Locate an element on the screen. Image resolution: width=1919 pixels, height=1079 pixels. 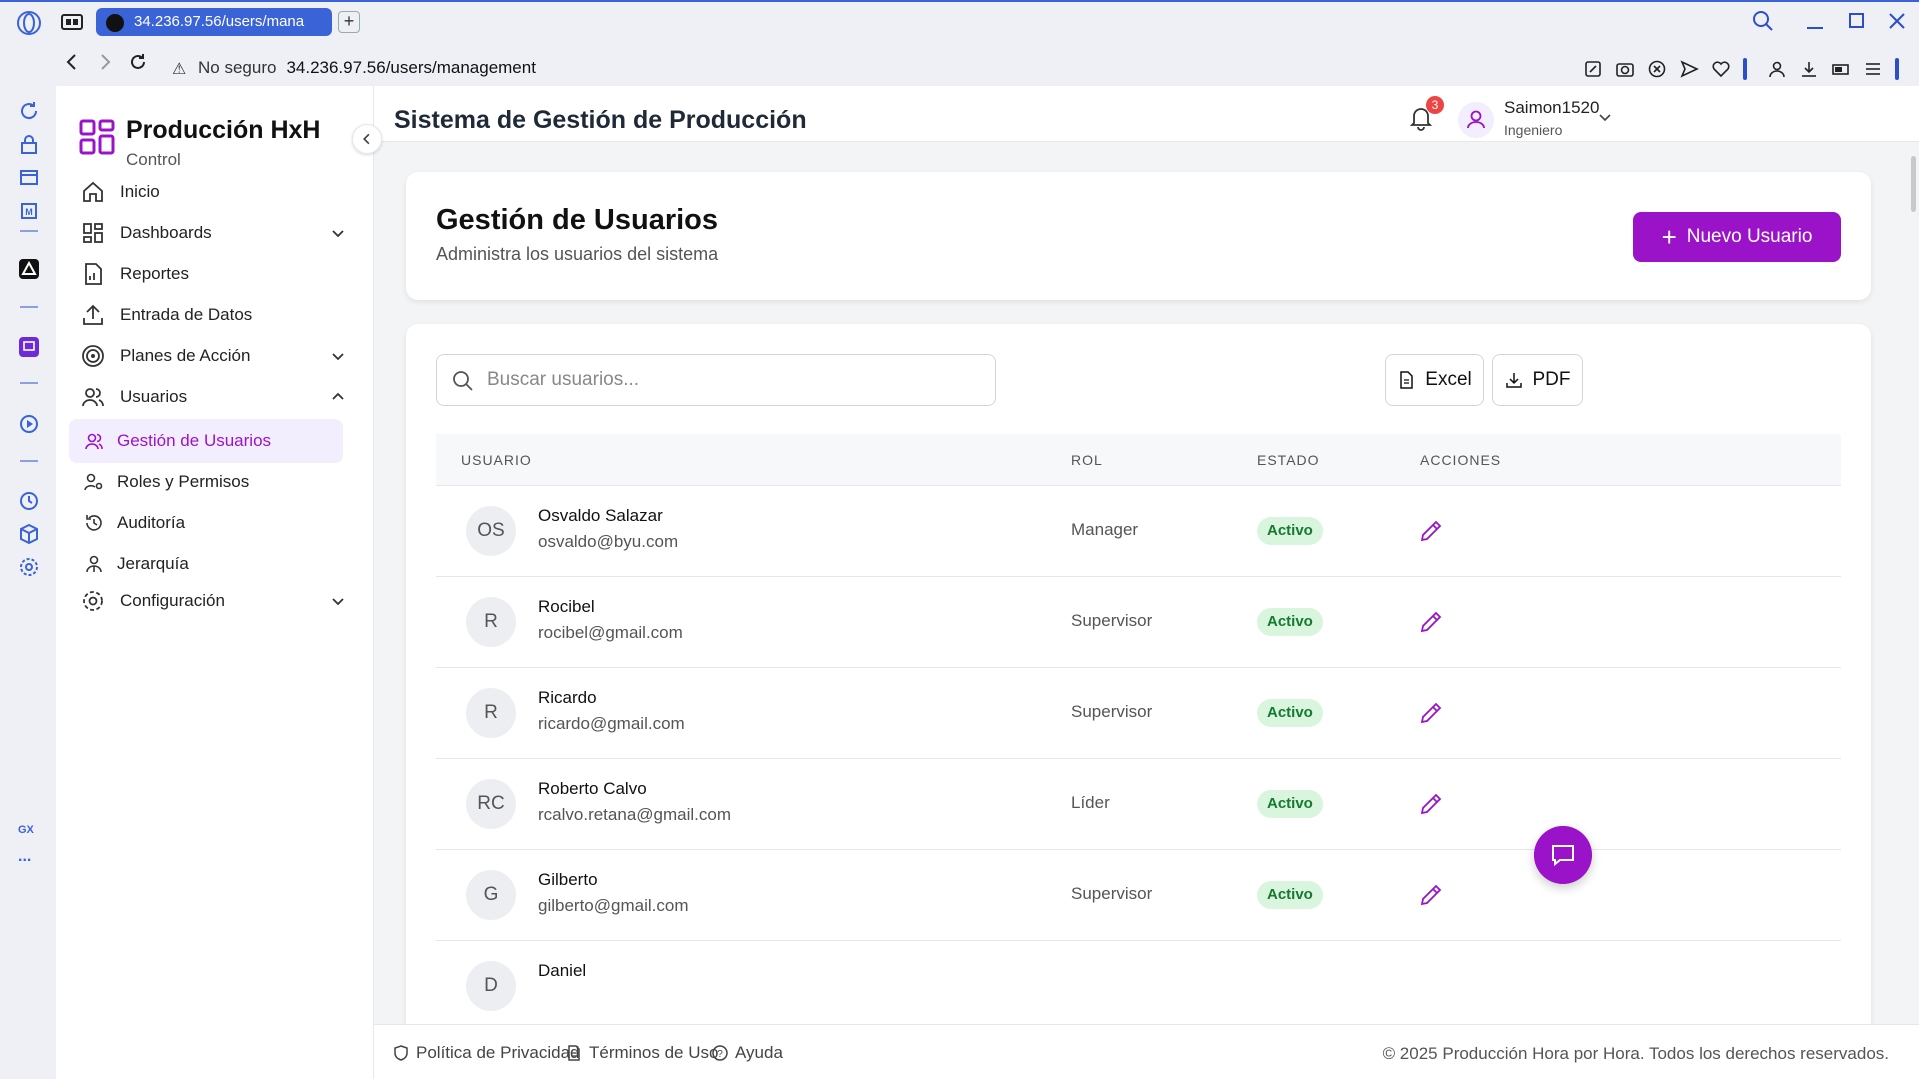
sidebar-subitem-label: Roles y Permisos is located at coordinates (183, 481).